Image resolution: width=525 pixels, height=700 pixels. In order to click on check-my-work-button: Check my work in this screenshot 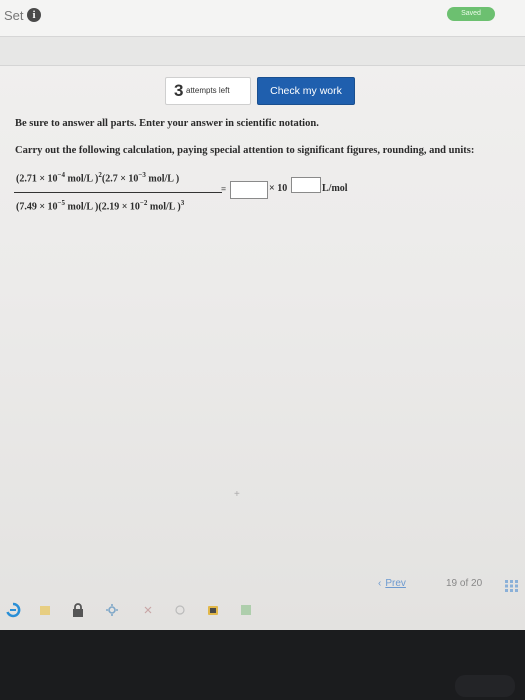, I will do `click(306, 91)`.